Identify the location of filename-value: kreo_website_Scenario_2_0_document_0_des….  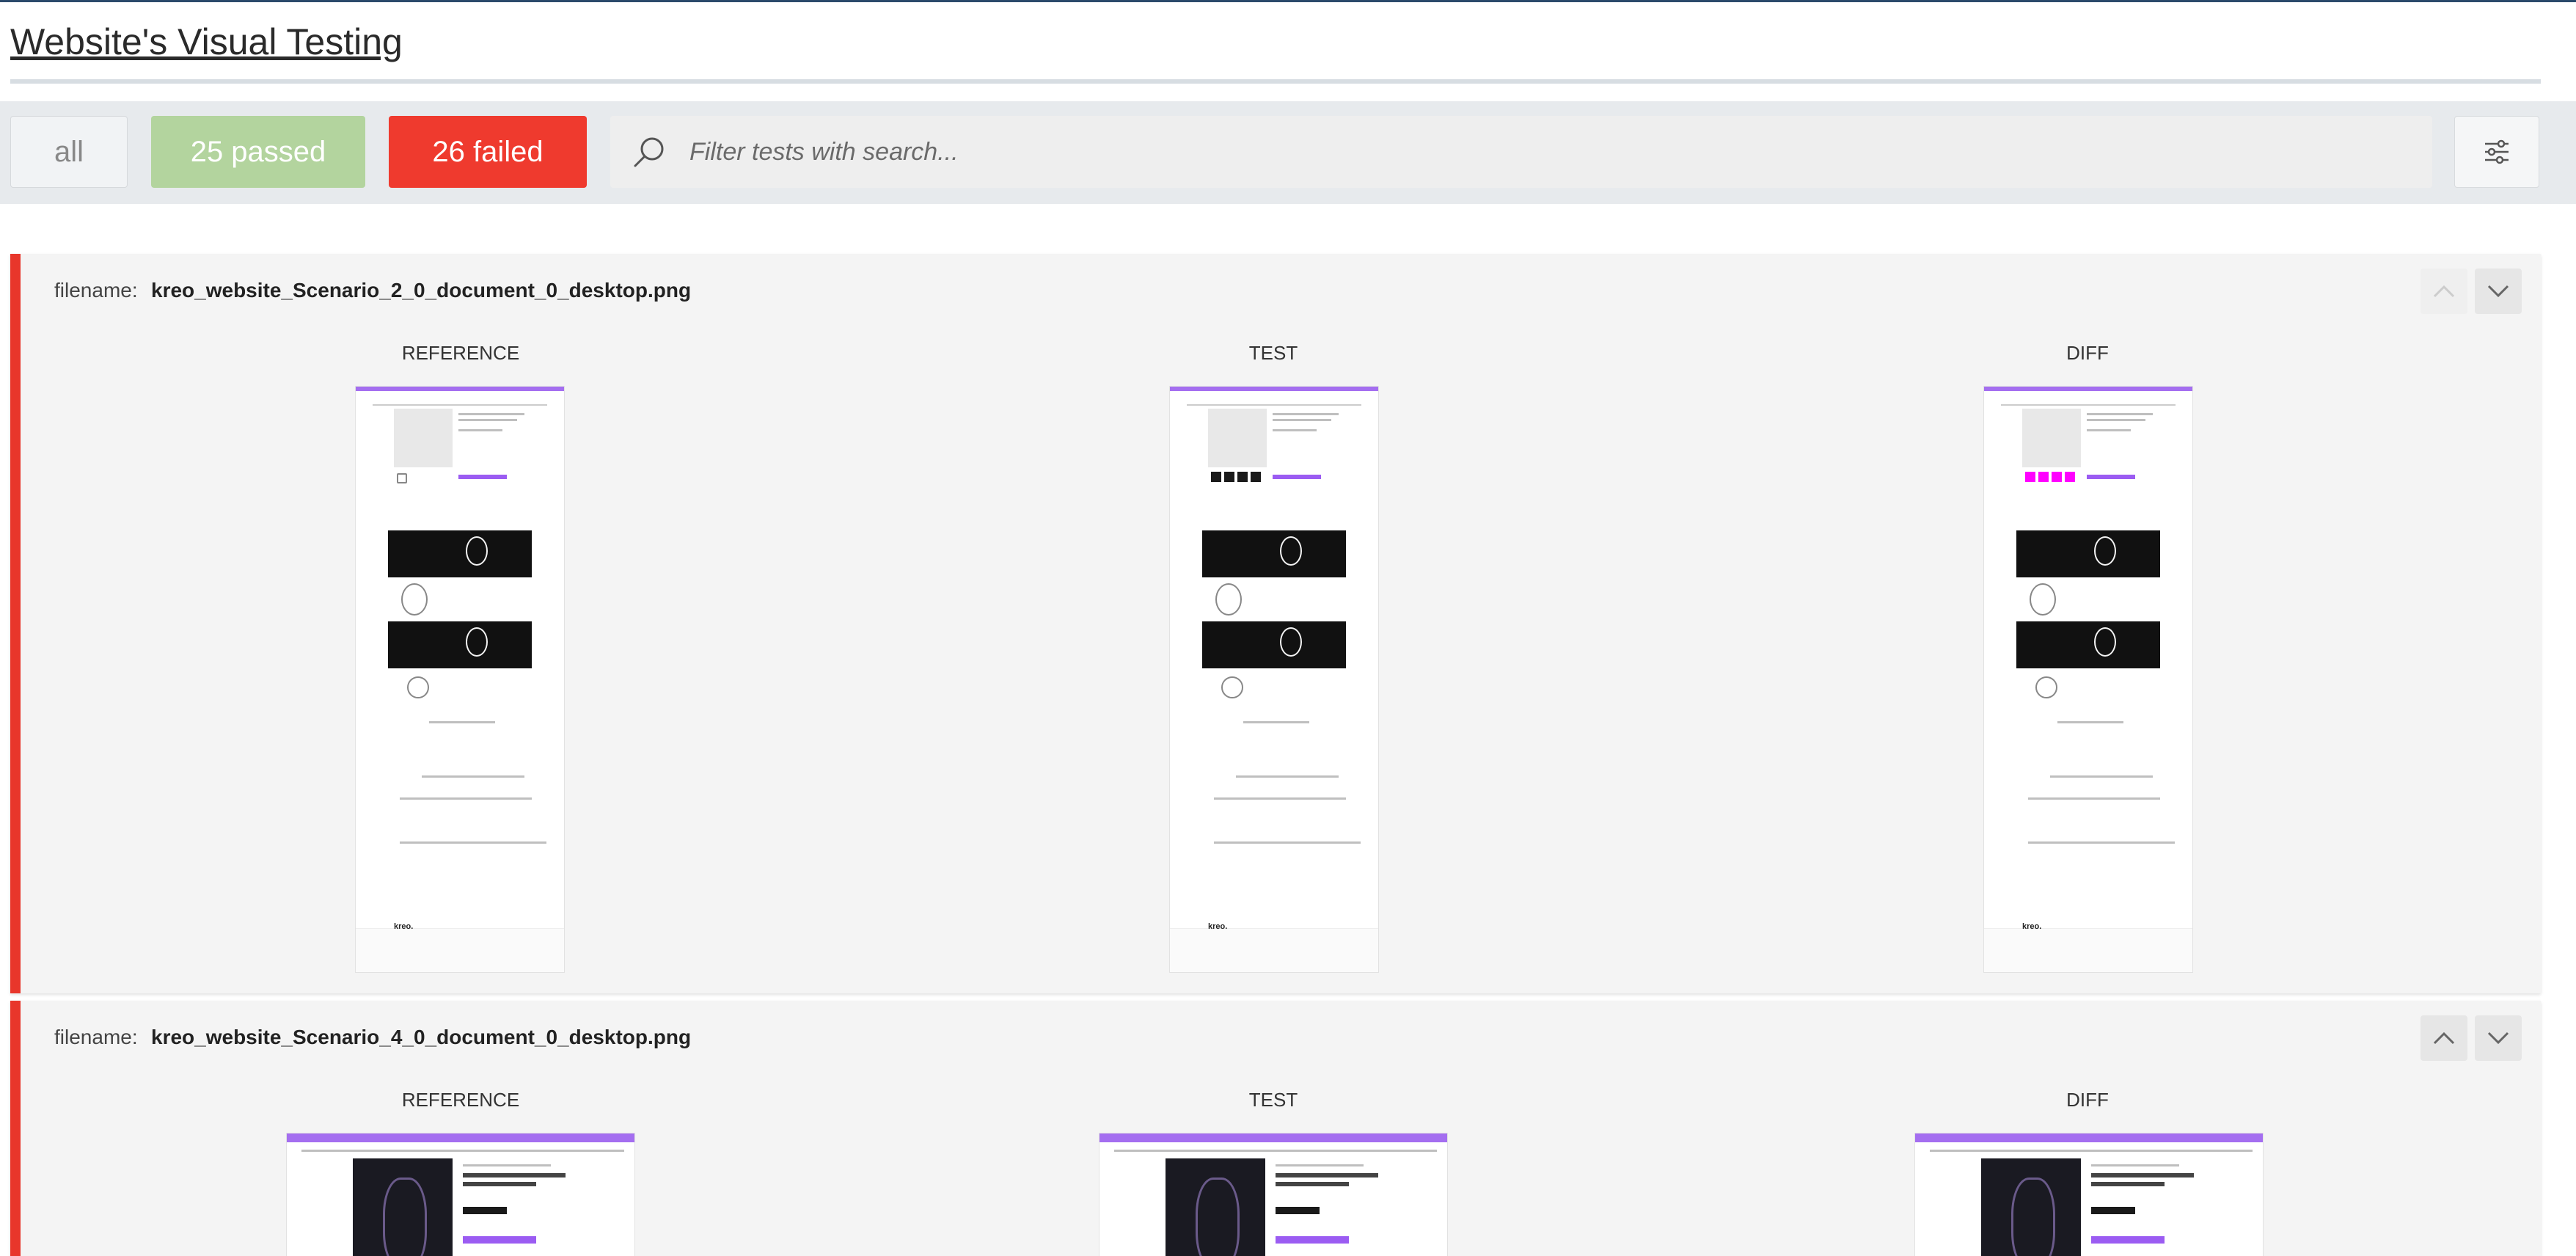
(421, 290).